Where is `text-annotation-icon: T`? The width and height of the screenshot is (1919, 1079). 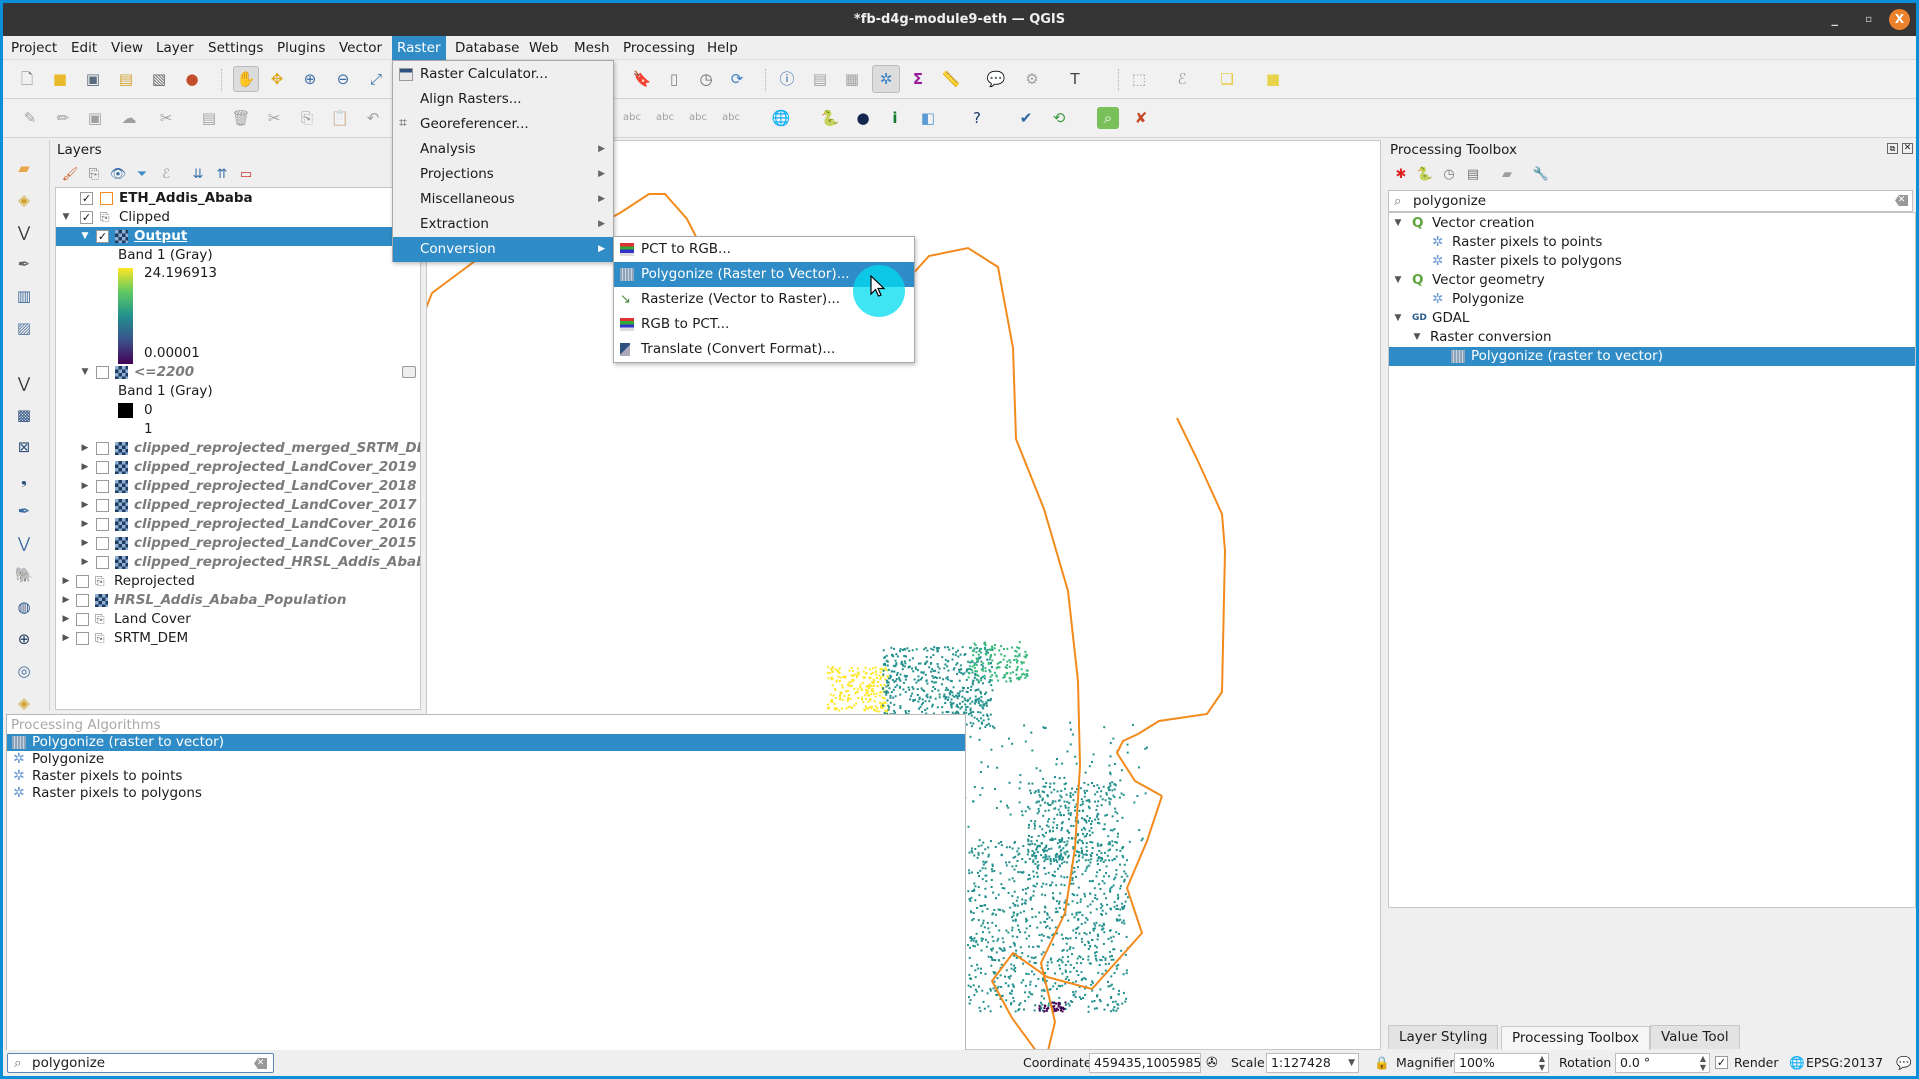
text-annotation-icon: T is located at coordinates (1075, 79).